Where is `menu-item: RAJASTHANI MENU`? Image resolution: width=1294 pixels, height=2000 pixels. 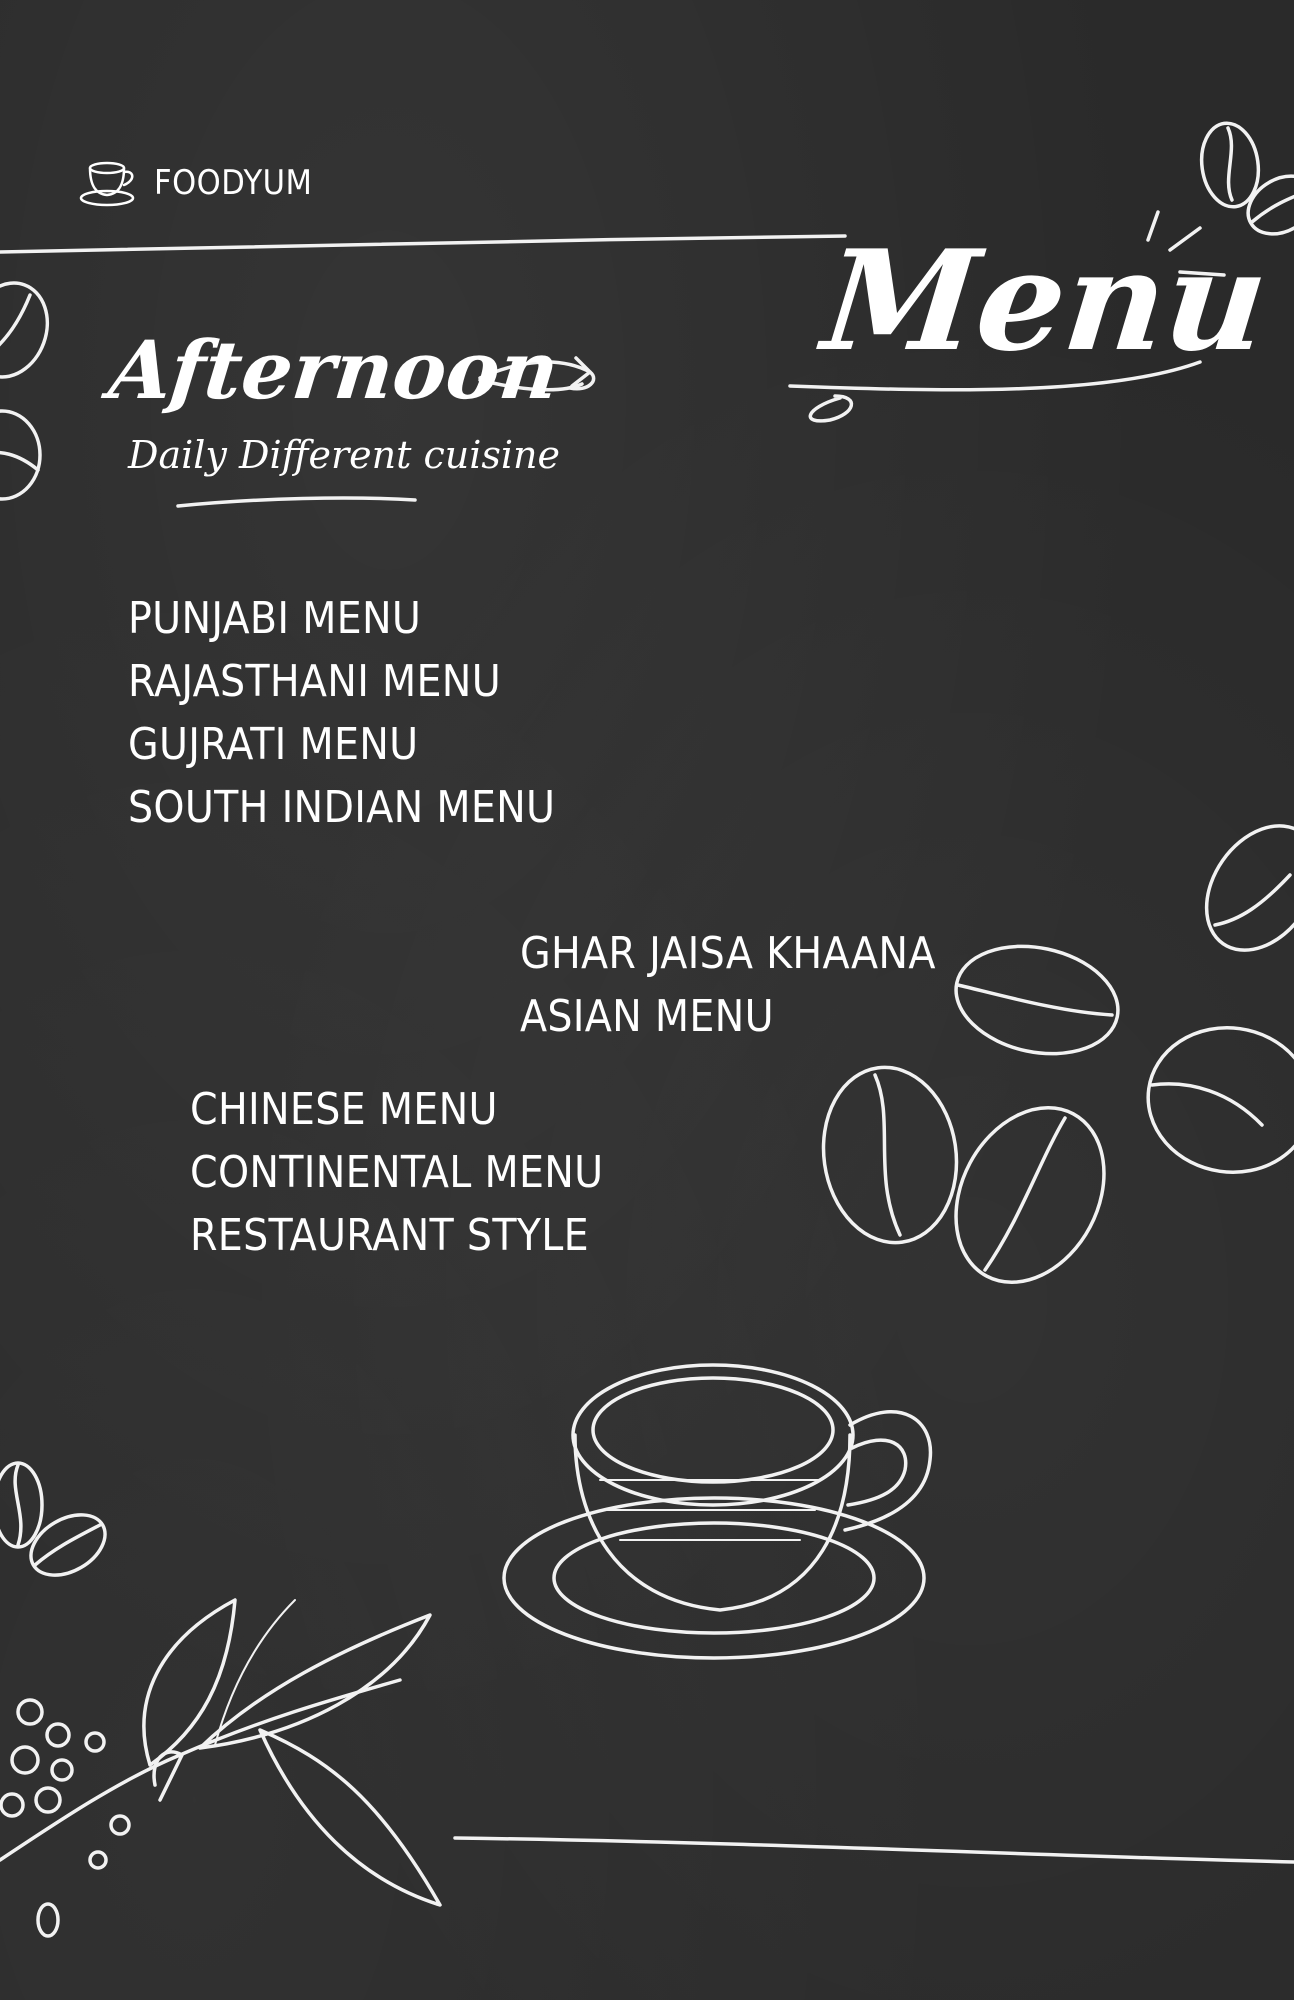 menu-item: RAJASTHANI MENU is located at coordinates (314, 681).